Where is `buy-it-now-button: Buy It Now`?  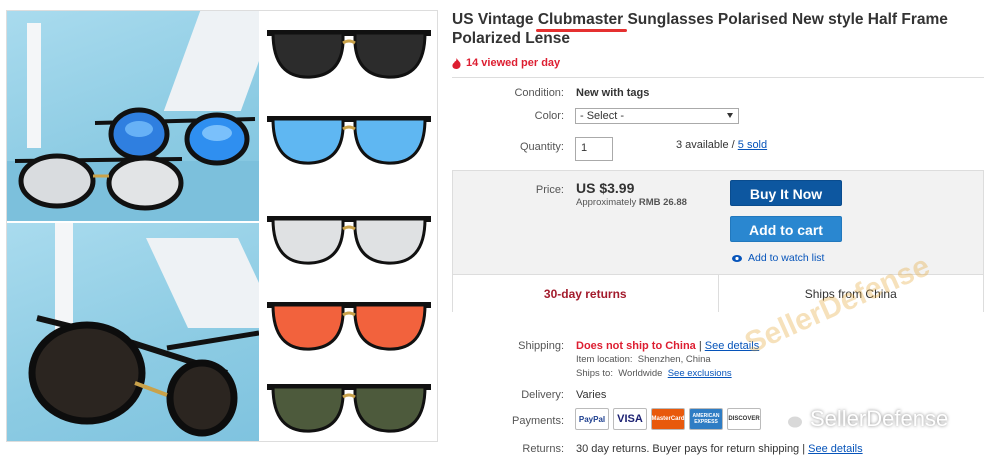 buy-it-now-button: Buy It Now is located at coordinates (786, 193).